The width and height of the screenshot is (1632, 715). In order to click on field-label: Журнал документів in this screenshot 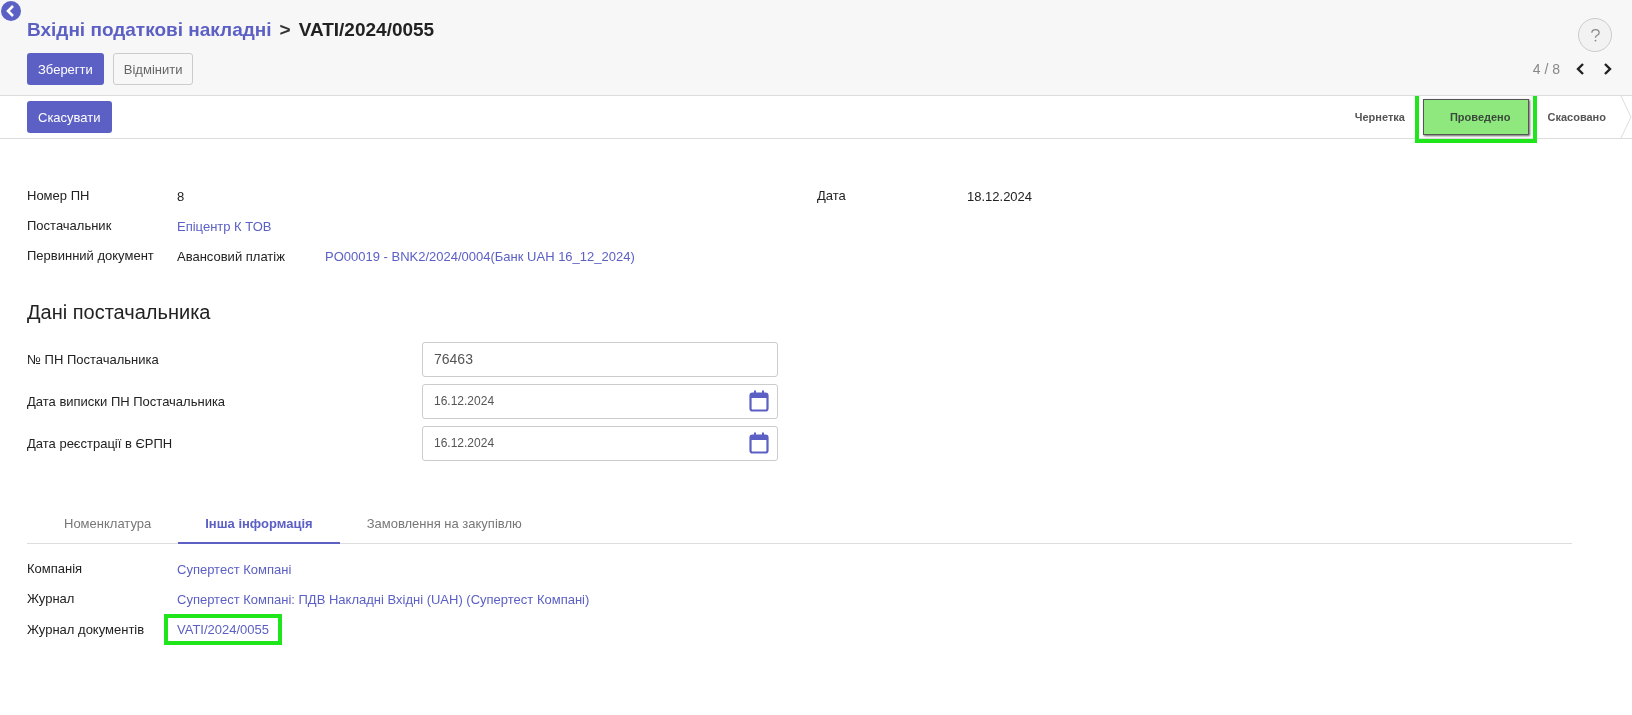, I will do `click(86, 629)`.